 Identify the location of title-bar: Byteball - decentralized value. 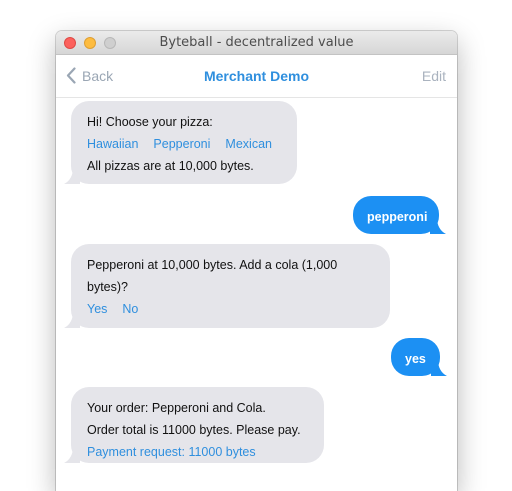
(256, 43).